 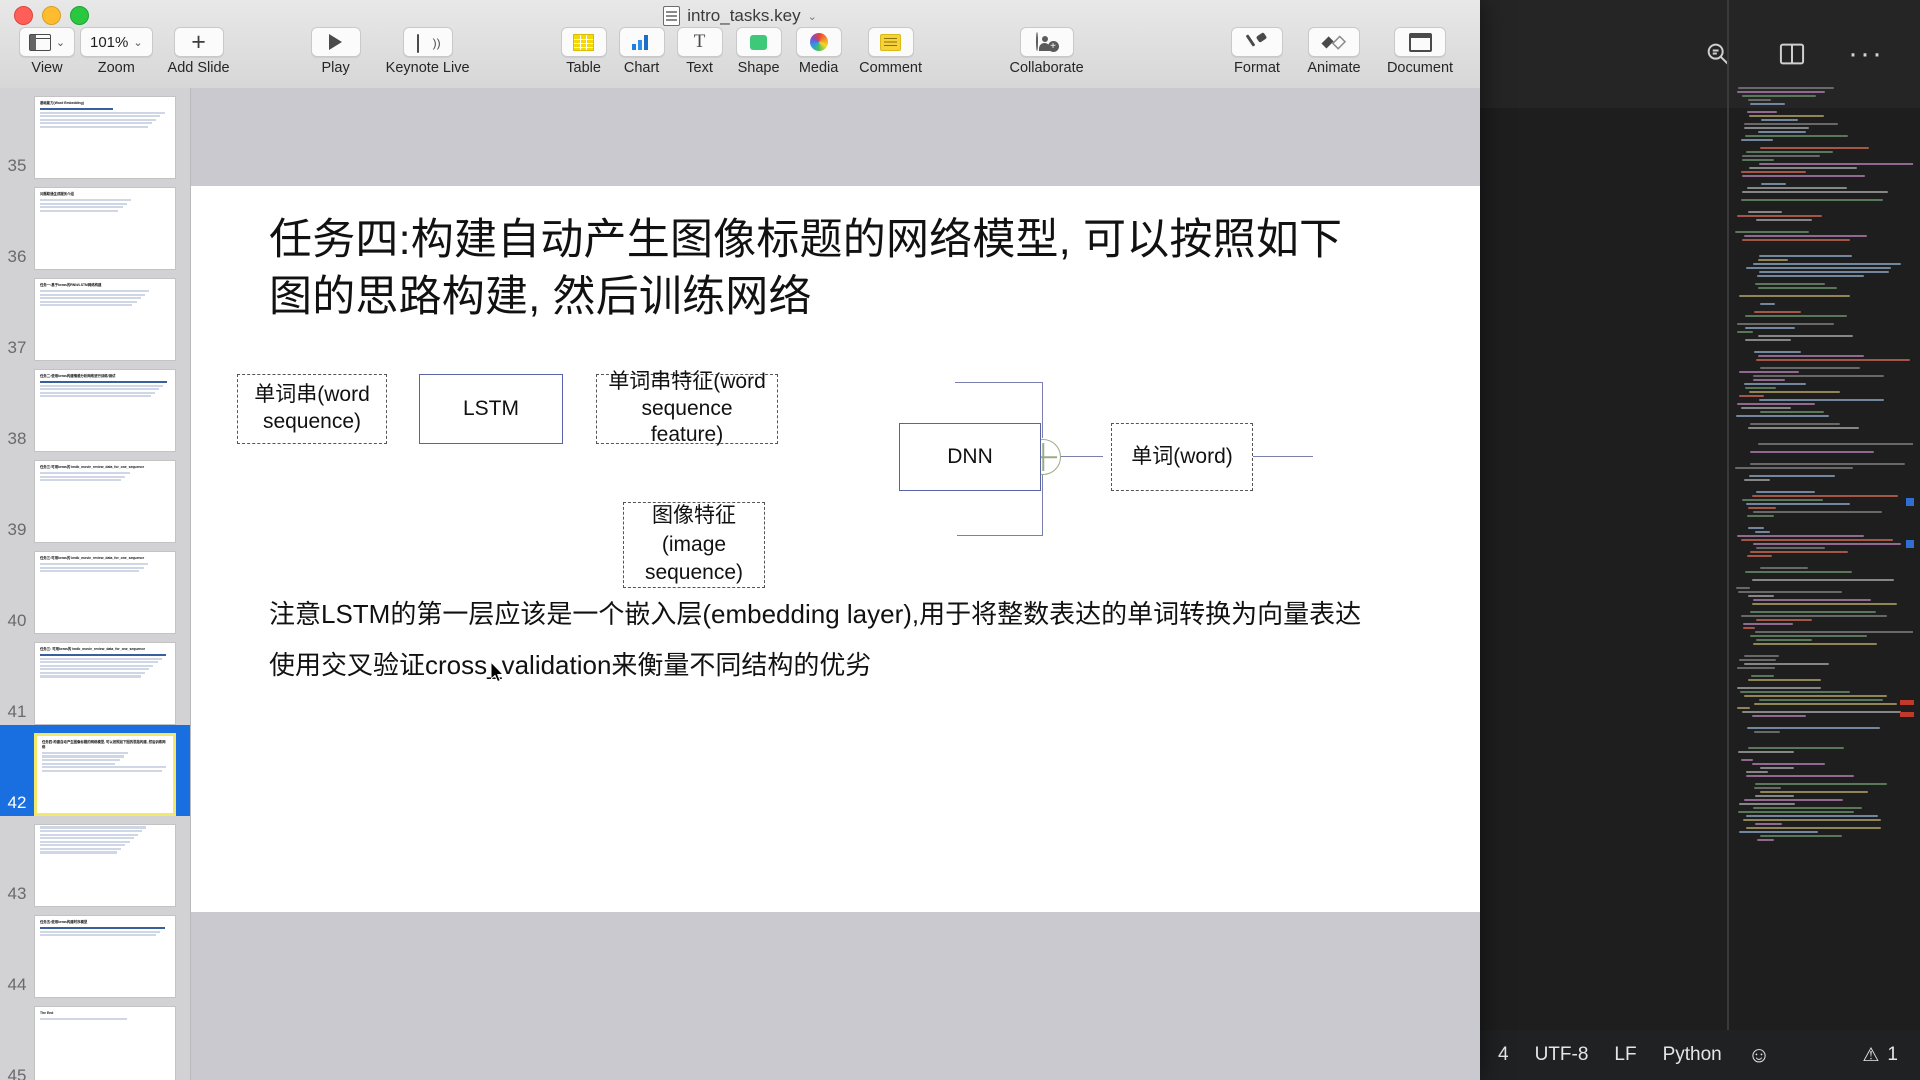 What do you see at coordinates (890, 42) in the screenshot?
I see `toolbar-comment-button` at bounding box center [890, 42].